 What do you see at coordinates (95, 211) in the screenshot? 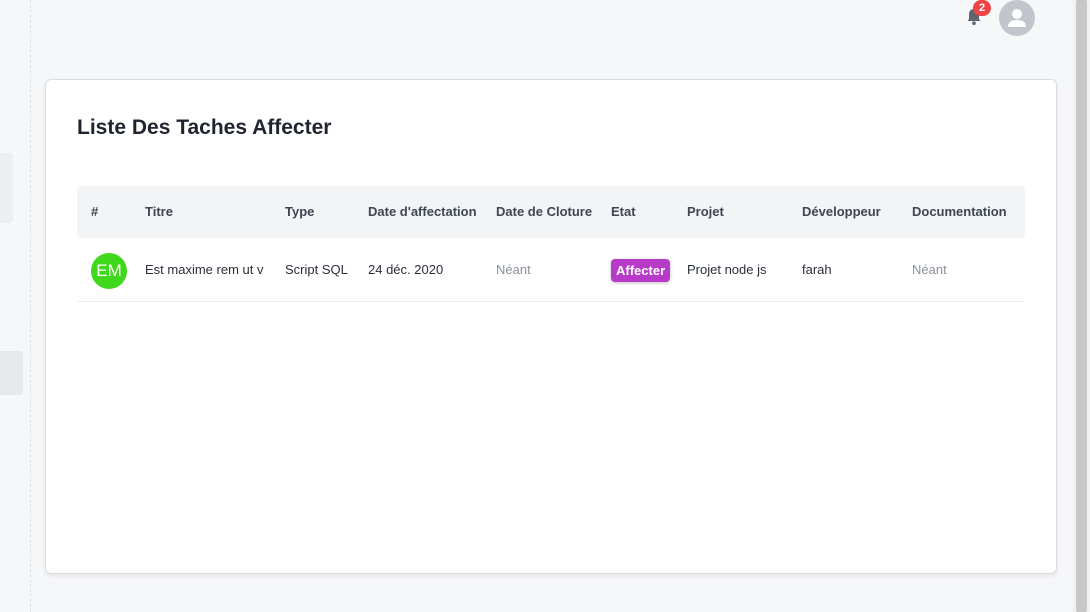
I see `column-header-index: #` at bounding box center [95, 211].